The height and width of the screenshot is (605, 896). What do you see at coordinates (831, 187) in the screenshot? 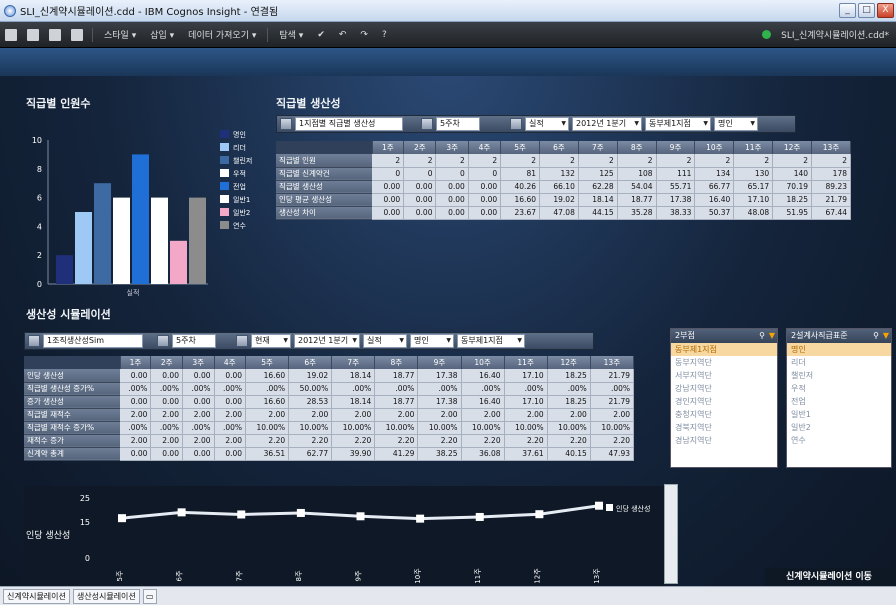
I see `table-cell: 89.23` at bounding box center [831, 187].